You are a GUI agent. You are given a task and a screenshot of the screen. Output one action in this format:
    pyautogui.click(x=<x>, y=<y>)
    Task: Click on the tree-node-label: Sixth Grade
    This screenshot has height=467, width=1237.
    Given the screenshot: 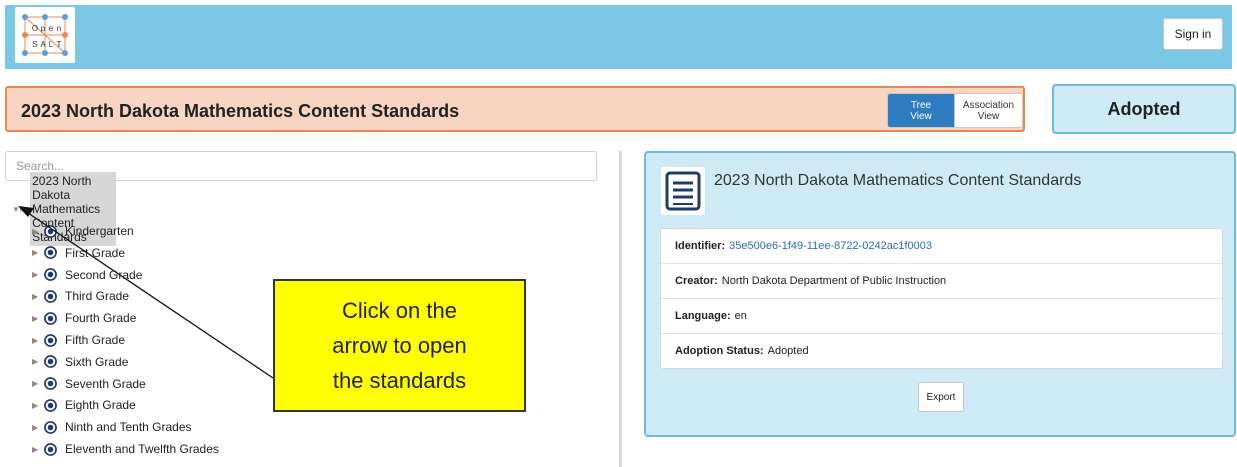 What is the action you would take?
    pyautogui.click(x=96, y=362)
    